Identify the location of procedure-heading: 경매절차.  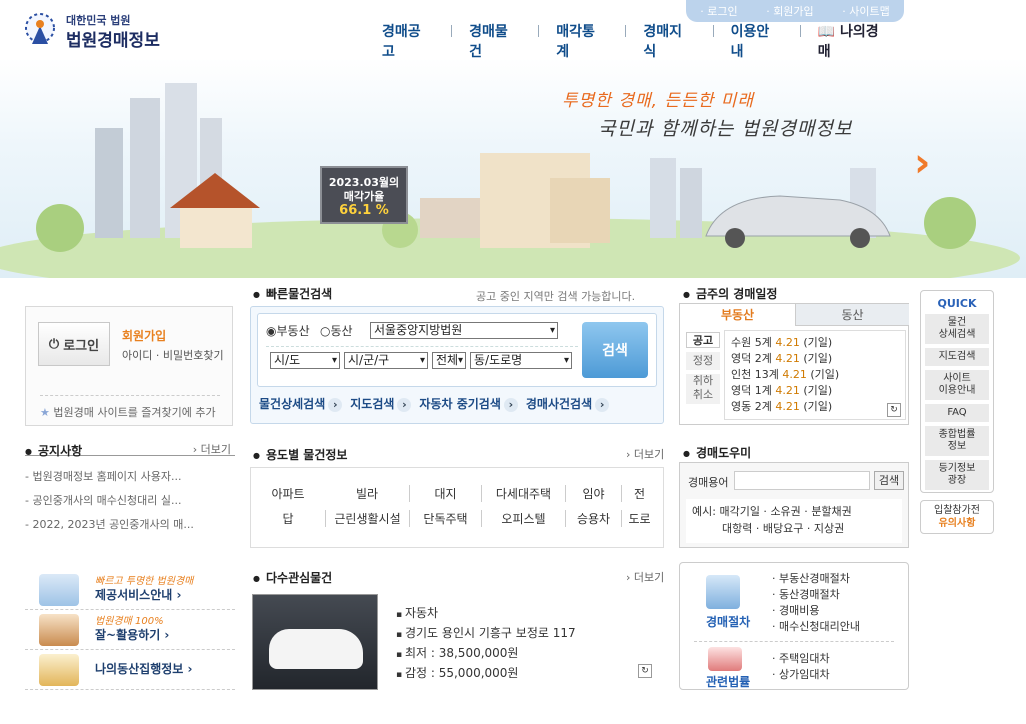
(728, 621).